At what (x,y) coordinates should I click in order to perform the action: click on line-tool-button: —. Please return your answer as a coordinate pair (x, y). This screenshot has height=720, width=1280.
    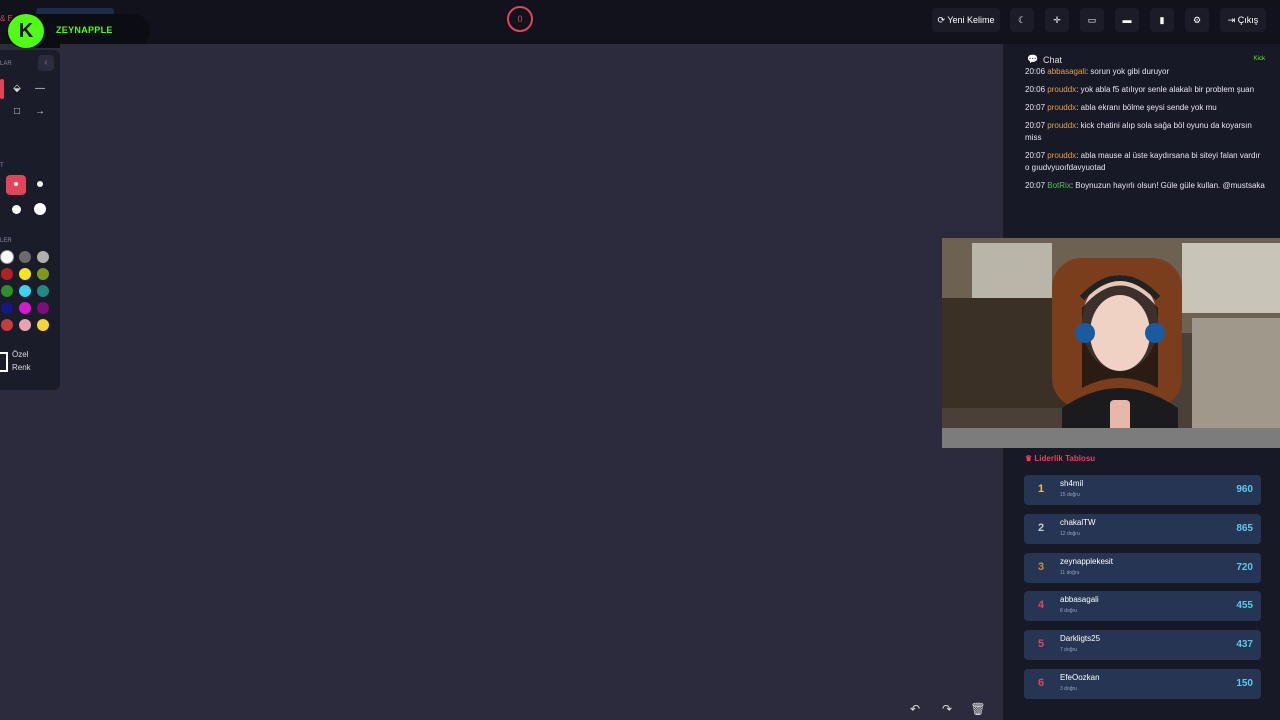
    Looking at the image, I should click on (40, 89).